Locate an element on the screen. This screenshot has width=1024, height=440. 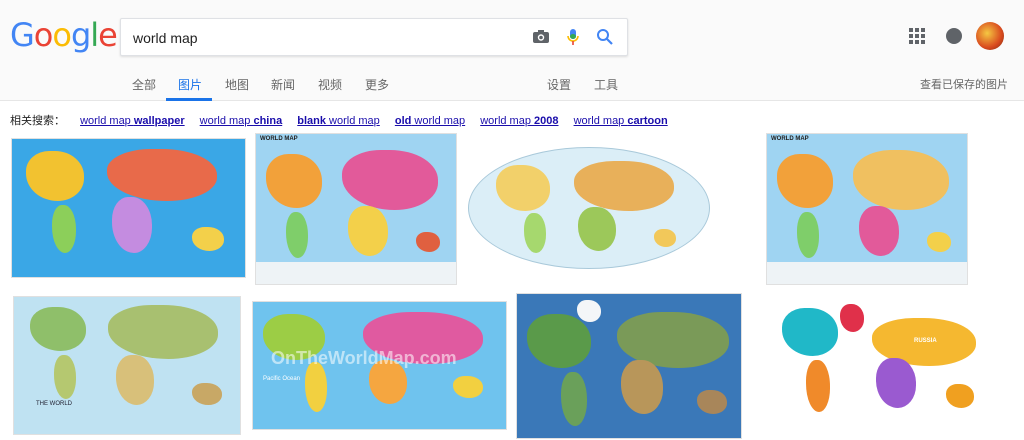
related-link-blank: blank world map is located at coordinates (338, 121).